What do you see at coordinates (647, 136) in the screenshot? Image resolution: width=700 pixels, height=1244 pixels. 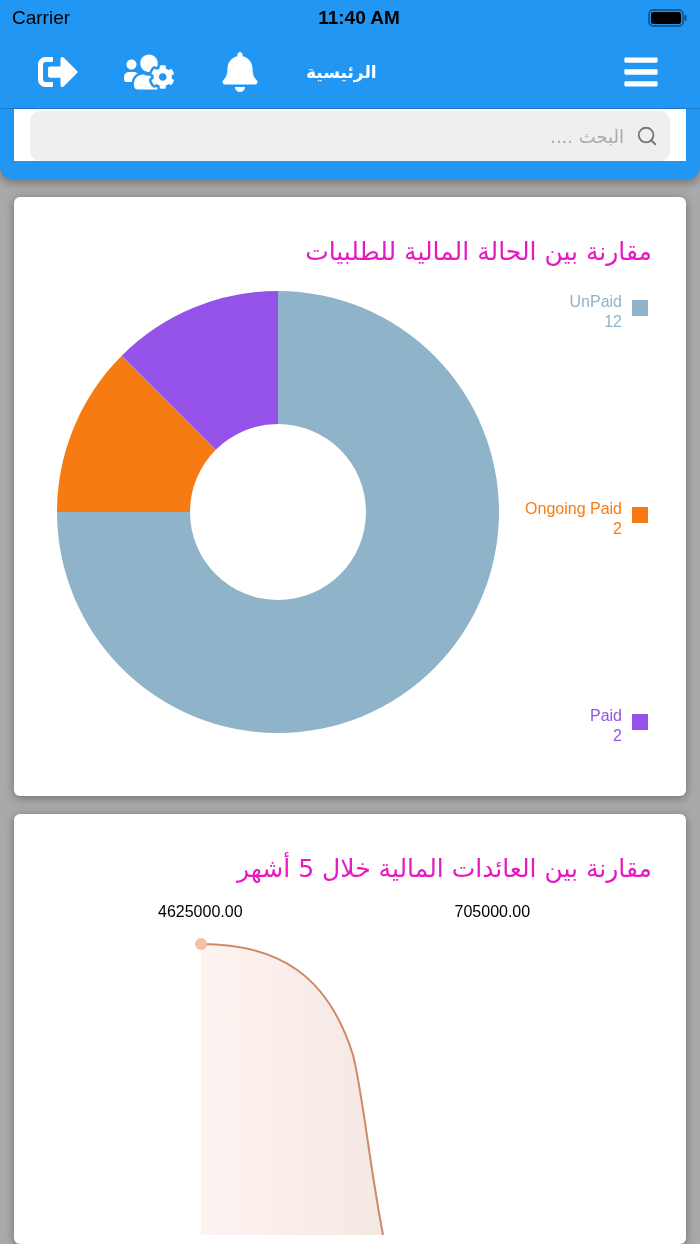 I see `search-icon` at bounding box center [647, 136].